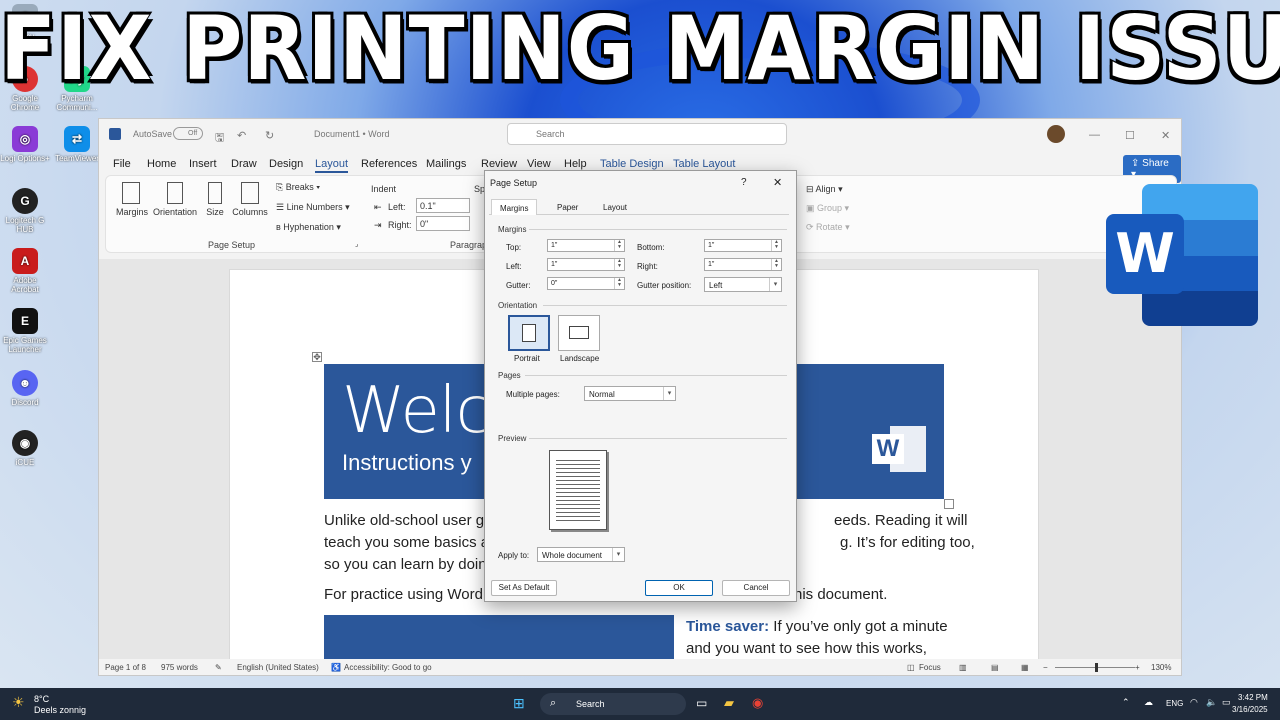  What do you see at coordinates (519, 703) in the screenshot?
I see `start-icon: ⊞` at bounding box center [519, 703].